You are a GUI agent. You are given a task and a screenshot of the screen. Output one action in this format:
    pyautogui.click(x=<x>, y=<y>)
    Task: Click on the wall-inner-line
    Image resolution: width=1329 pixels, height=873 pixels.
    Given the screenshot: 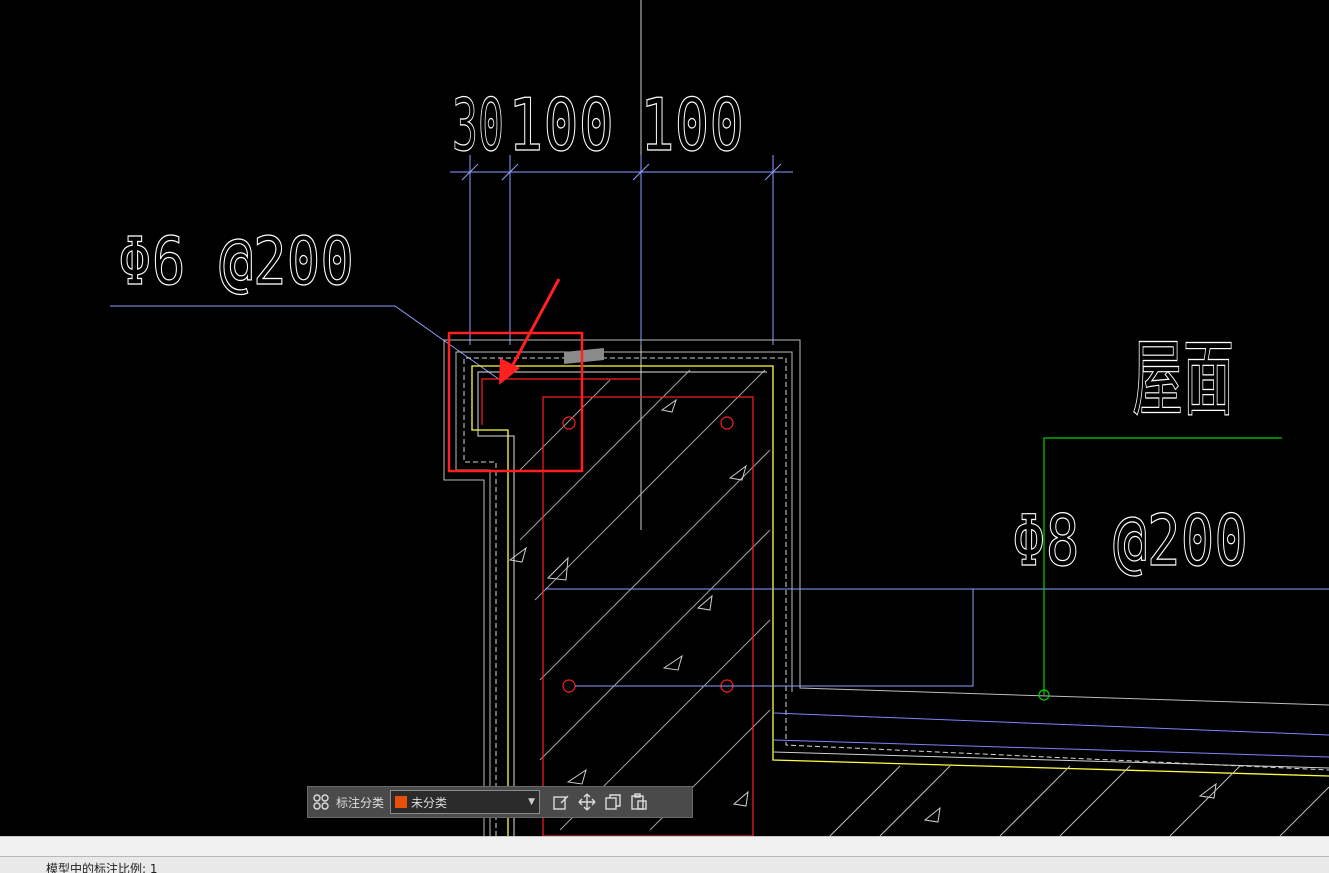 What is the action you would take?
    pyautogui.click(x=622, y=603)
    